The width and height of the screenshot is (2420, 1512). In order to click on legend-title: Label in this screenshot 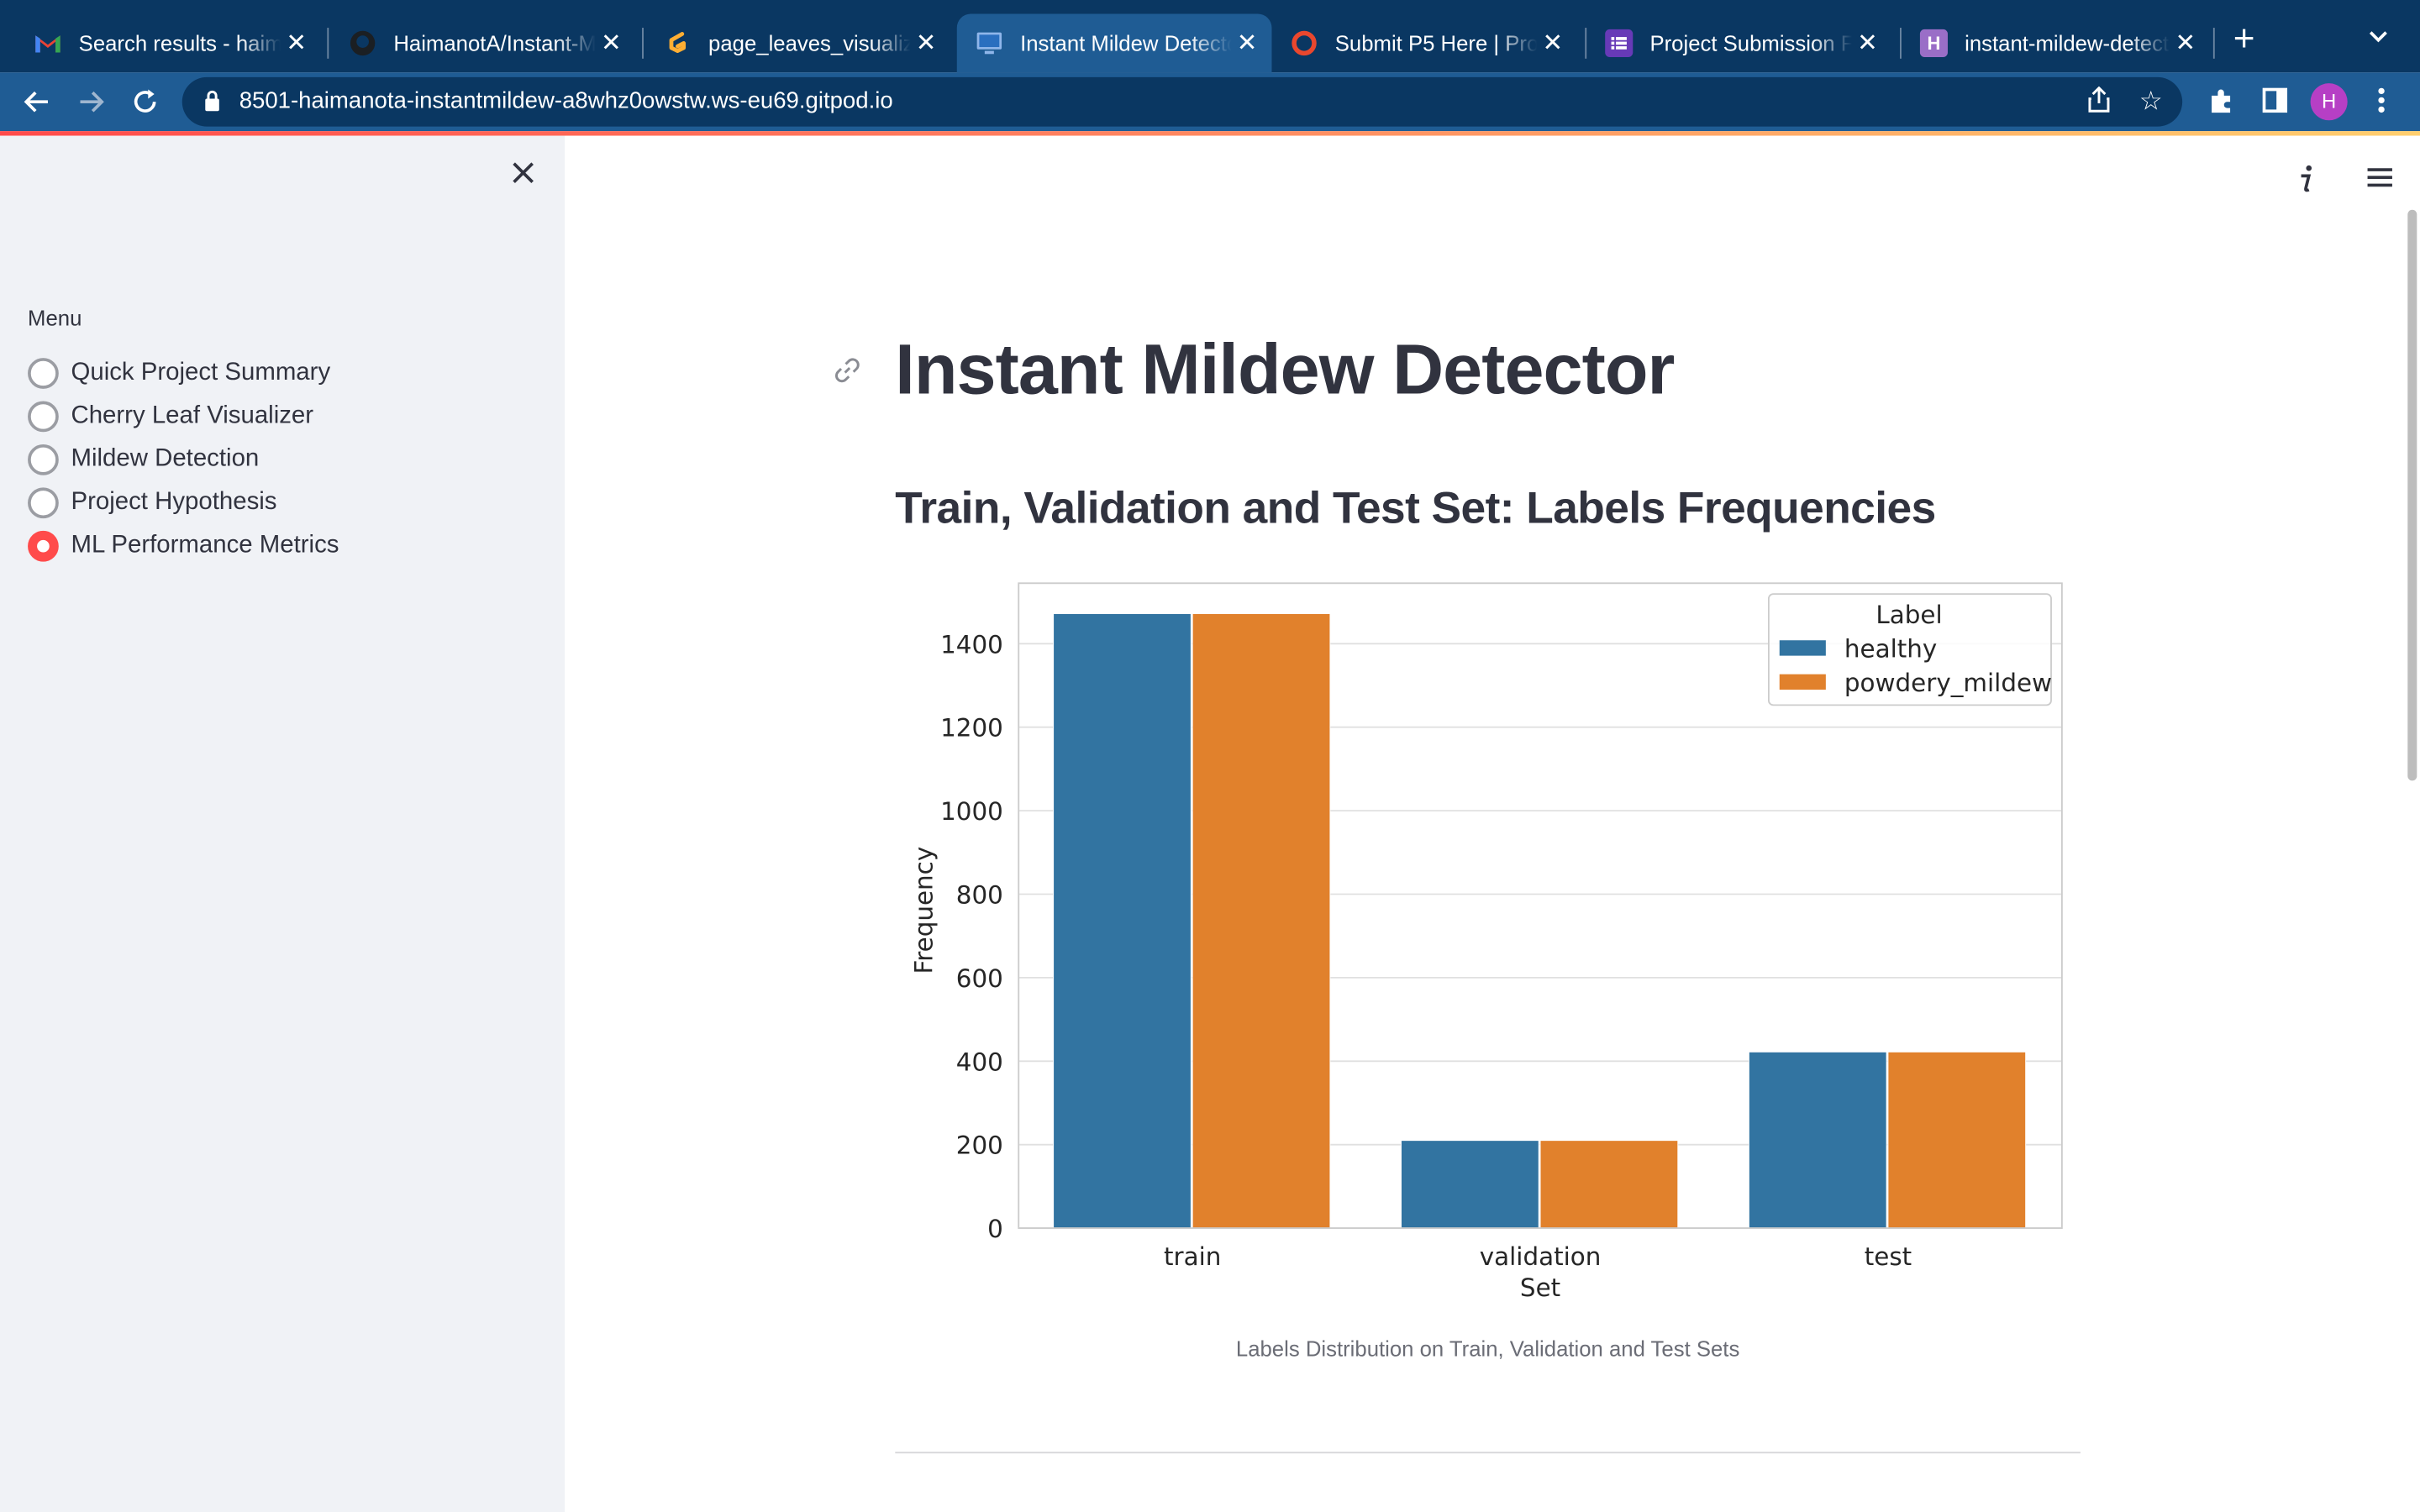, I will do `click(1909, 615)`.